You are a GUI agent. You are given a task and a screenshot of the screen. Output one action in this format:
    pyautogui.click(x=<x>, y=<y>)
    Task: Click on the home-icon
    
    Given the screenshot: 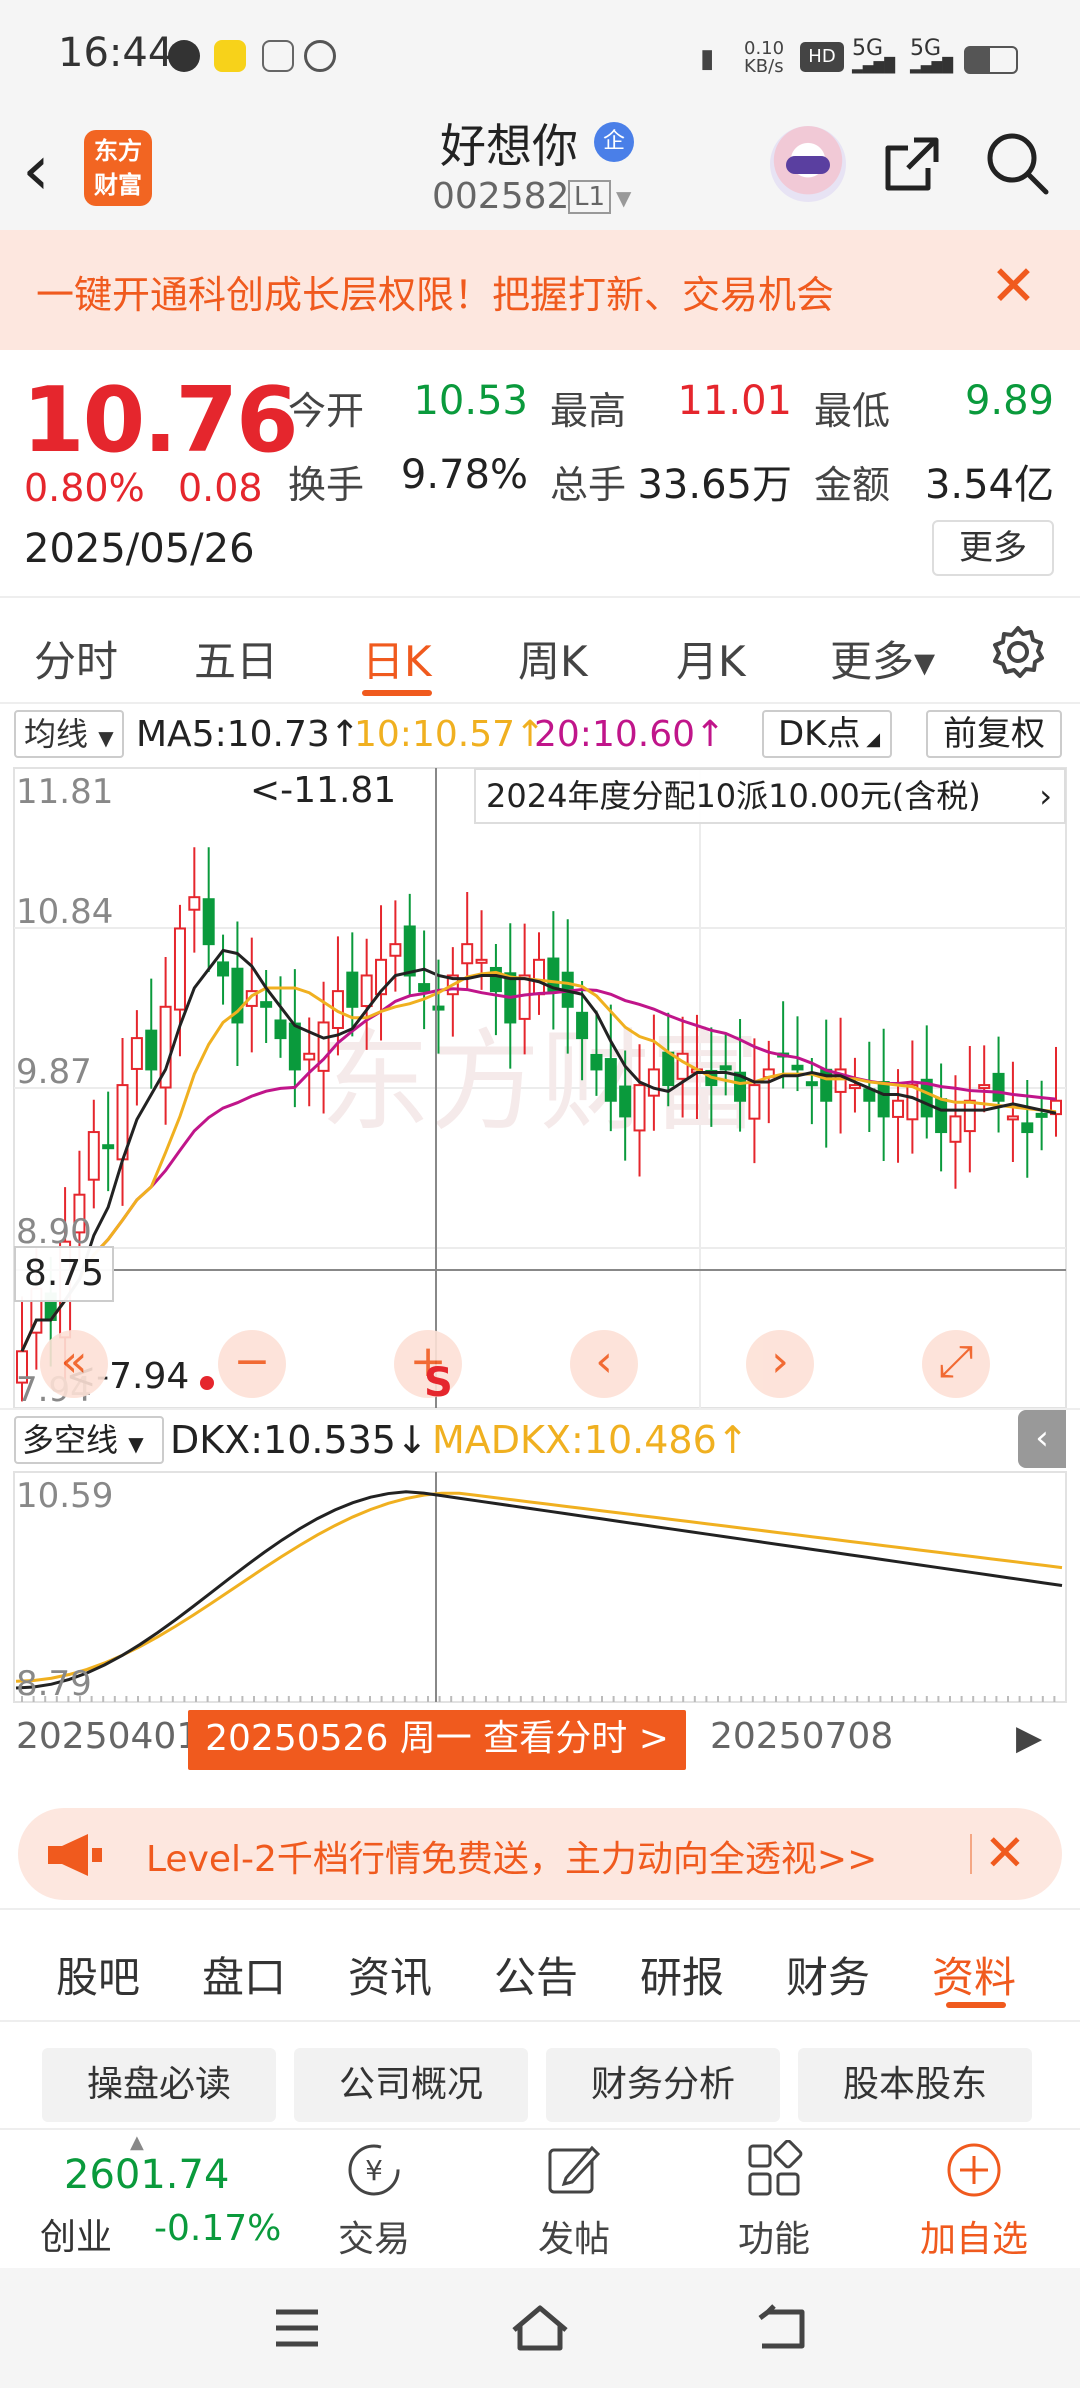 What is the action you would take?
    pyautogui.click(x=540, y=2327)
    